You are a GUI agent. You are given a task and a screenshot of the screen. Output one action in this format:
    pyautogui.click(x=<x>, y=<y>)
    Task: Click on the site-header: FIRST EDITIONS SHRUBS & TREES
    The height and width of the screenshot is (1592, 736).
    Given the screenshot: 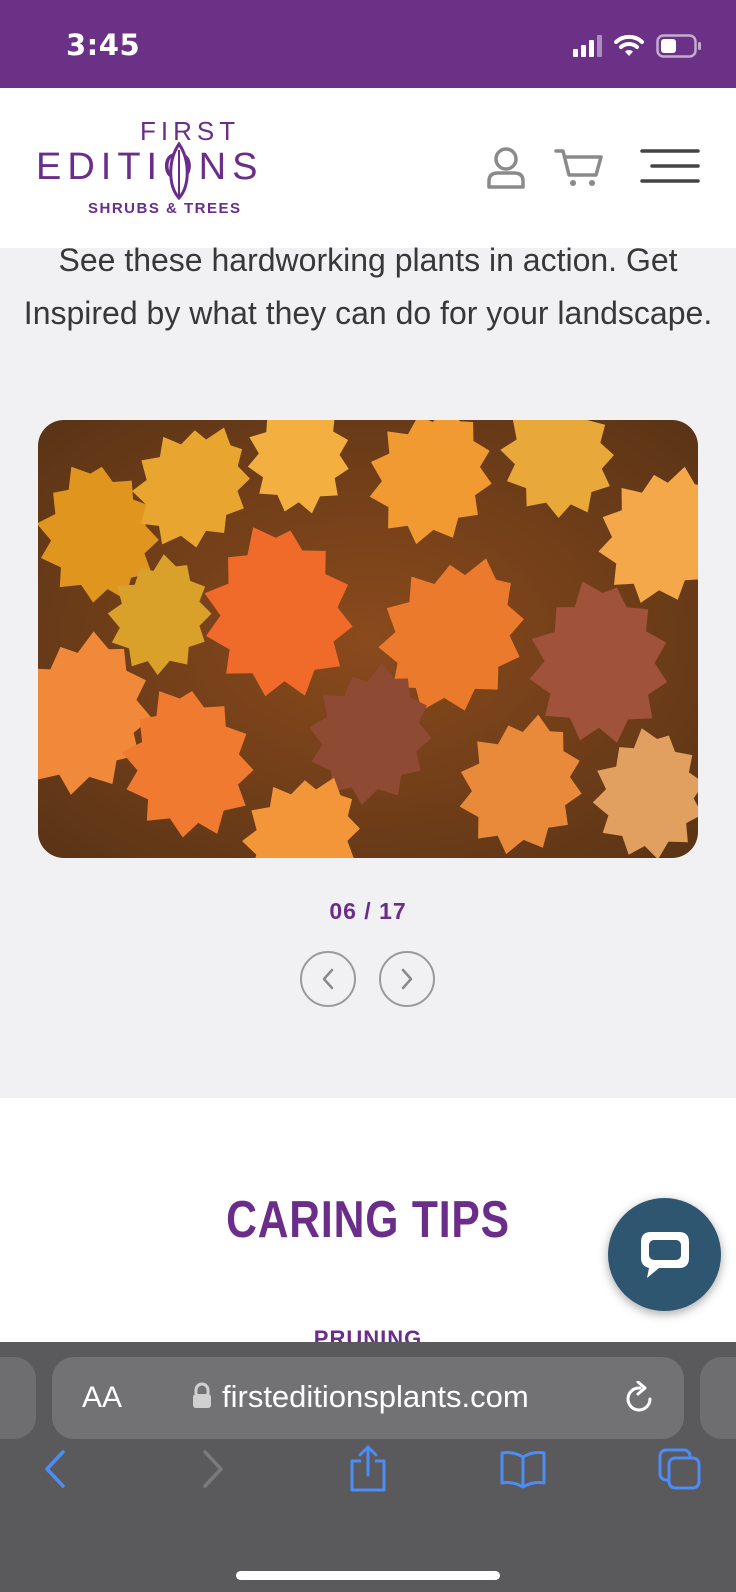 What is the action you would take?
    pyautogui.click(x=368, y=168)
    